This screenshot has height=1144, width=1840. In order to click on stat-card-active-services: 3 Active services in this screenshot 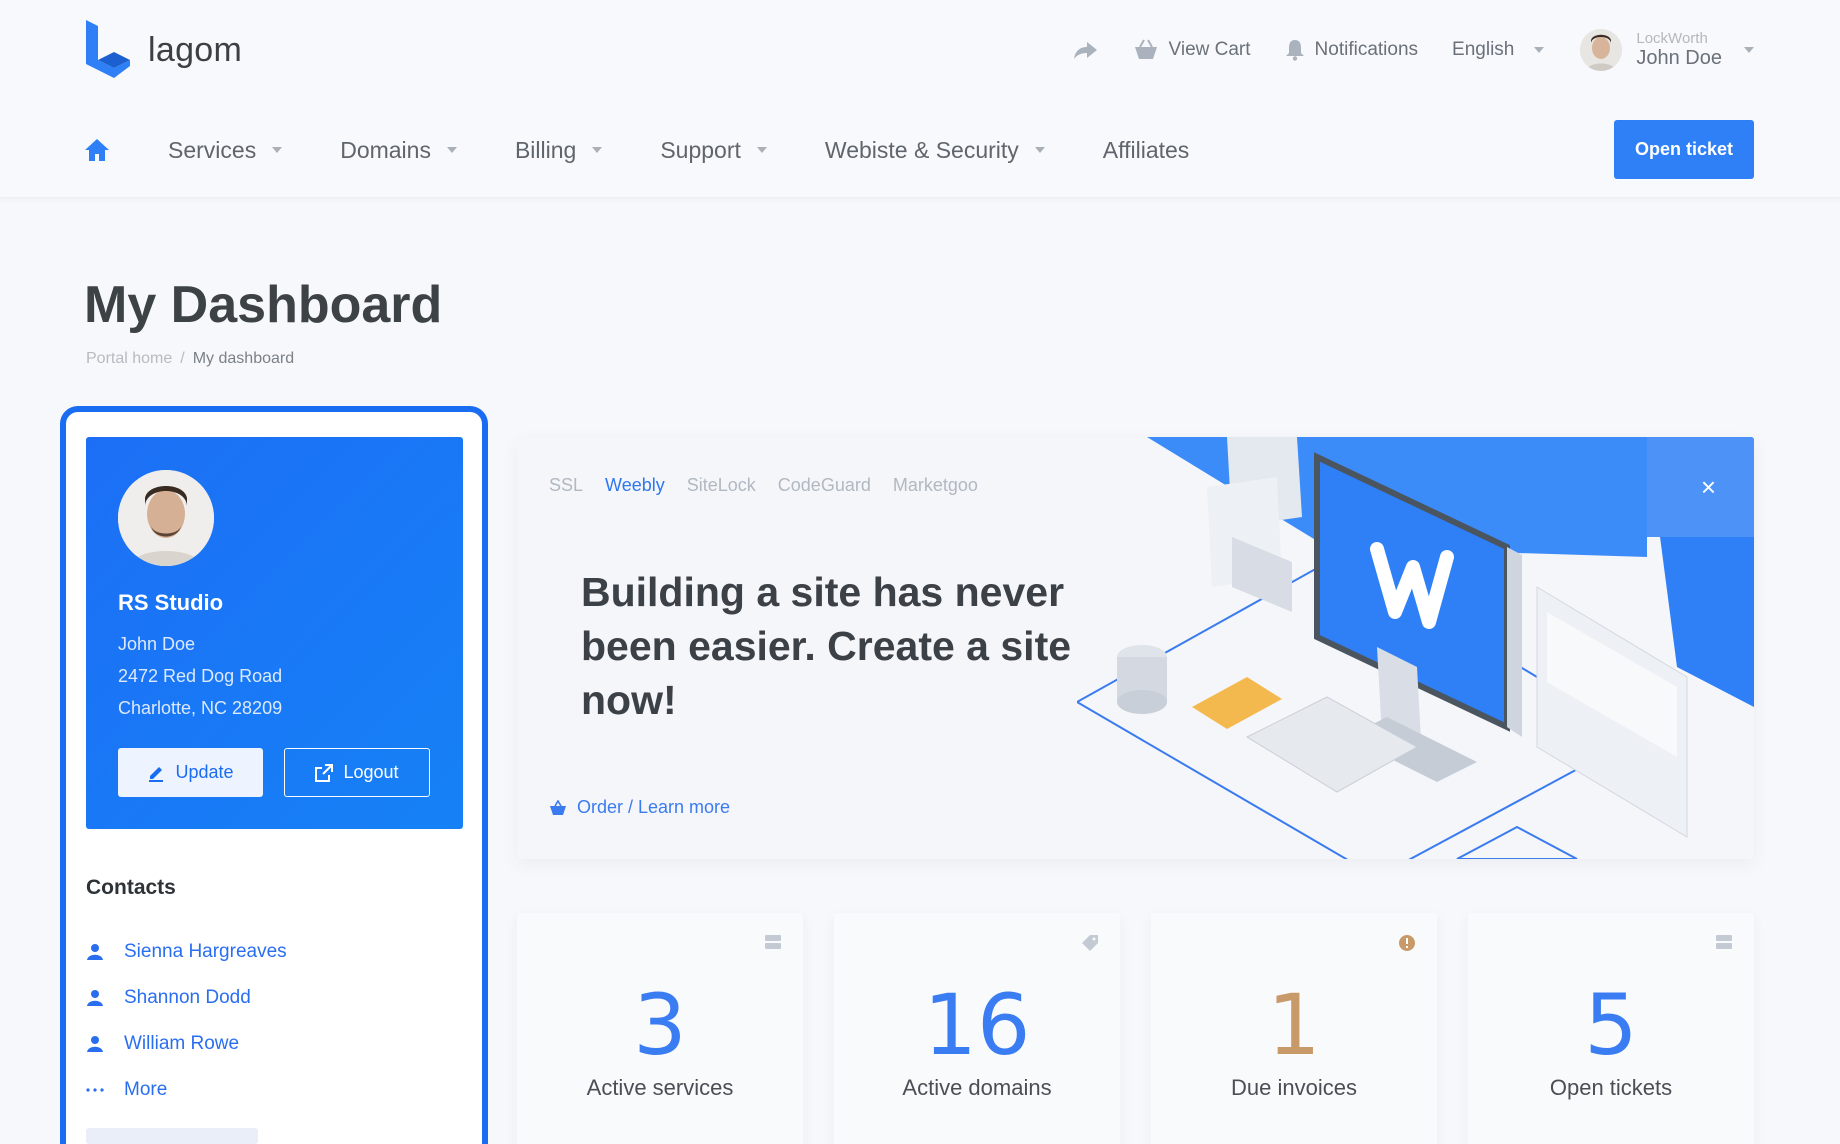, I will do `click(660, 1028)`.